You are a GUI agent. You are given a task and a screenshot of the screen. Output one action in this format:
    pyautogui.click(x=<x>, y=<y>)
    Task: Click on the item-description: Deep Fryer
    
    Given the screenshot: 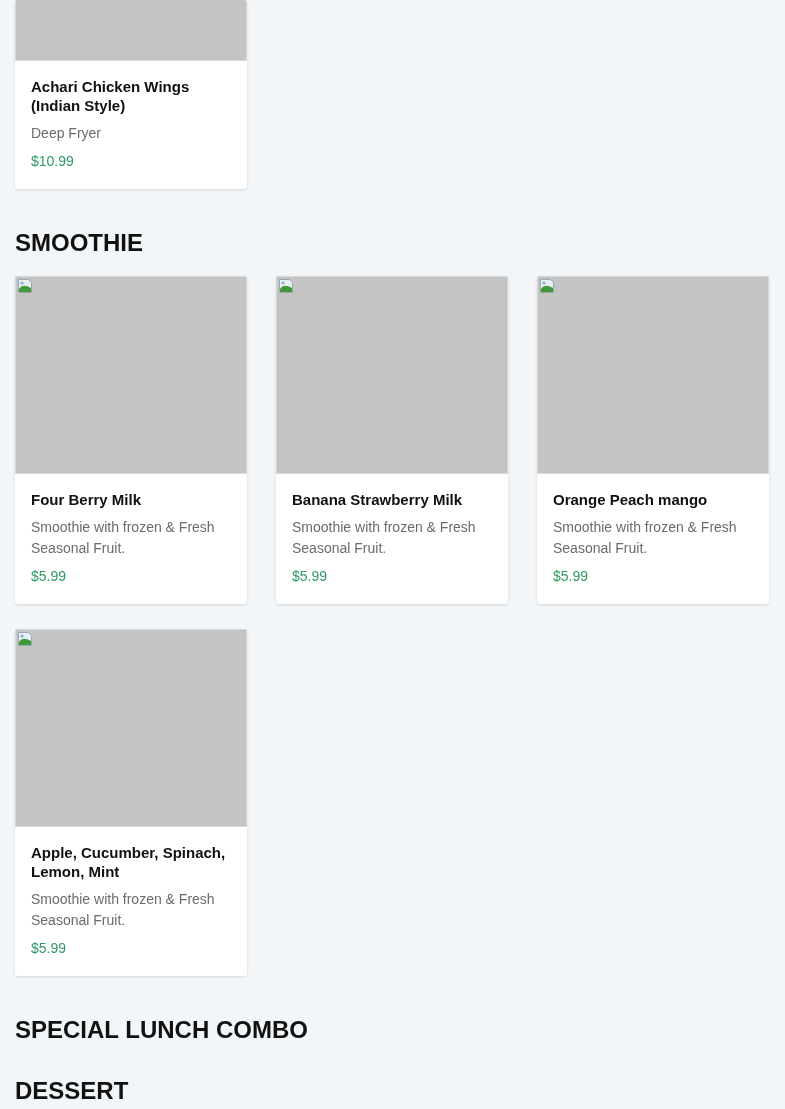 What is the action you would take?
    pyautogui.click(x=67, y=133)
    